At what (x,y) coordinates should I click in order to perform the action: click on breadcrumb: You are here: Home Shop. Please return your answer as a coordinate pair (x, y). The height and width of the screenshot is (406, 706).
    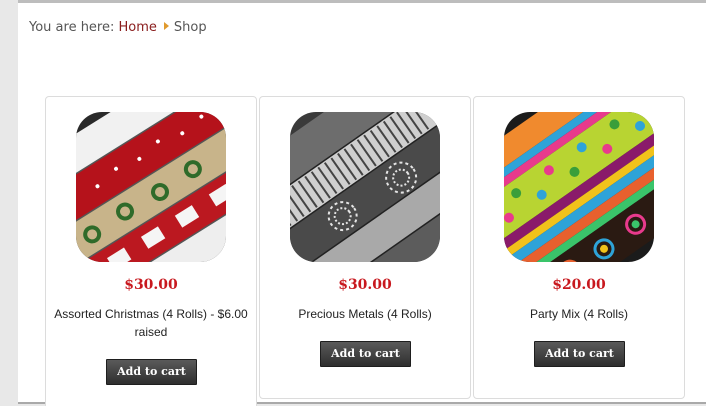
    Looking at the image, I should click on (118, 27).